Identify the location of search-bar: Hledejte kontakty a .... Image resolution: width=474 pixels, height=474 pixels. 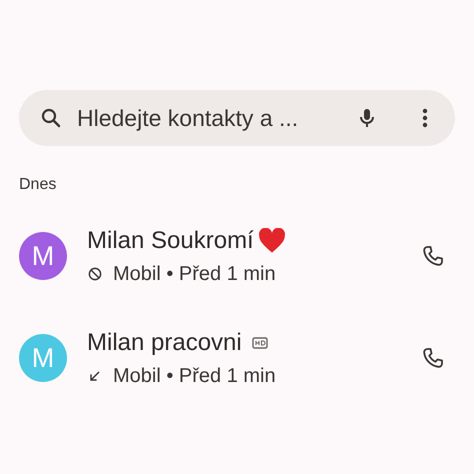
(237, 118).